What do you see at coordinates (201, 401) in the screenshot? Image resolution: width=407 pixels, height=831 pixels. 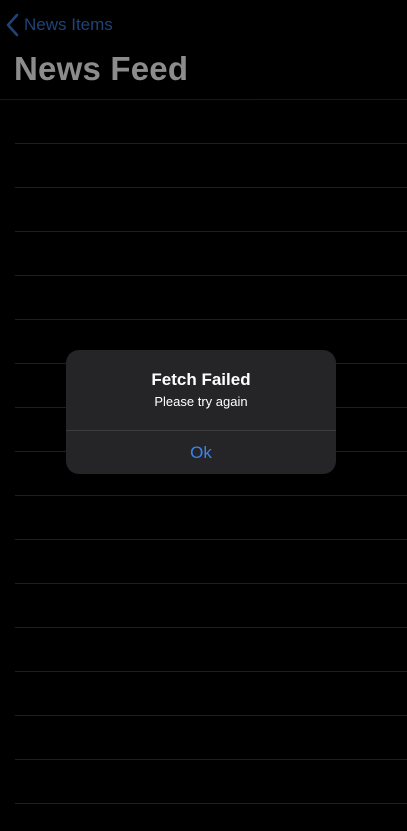 I see `alert-message: Please try again` at bounding box center [201, 401].